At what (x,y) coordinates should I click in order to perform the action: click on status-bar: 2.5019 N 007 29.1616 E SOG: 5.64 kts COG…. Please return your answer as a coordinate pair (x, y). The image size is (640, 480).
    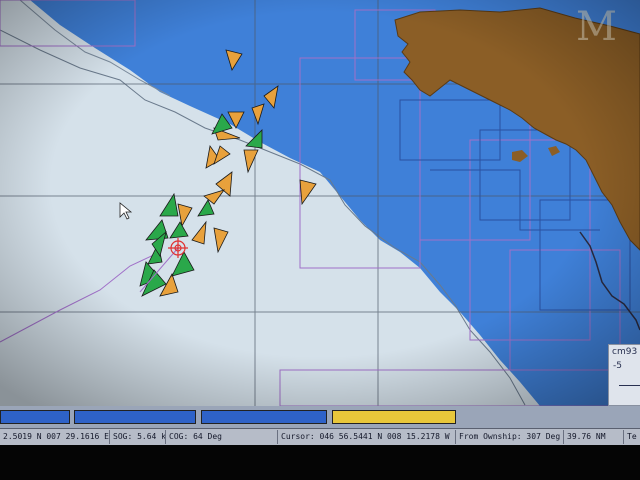
    Looking at the image, I should click on (320, 436).